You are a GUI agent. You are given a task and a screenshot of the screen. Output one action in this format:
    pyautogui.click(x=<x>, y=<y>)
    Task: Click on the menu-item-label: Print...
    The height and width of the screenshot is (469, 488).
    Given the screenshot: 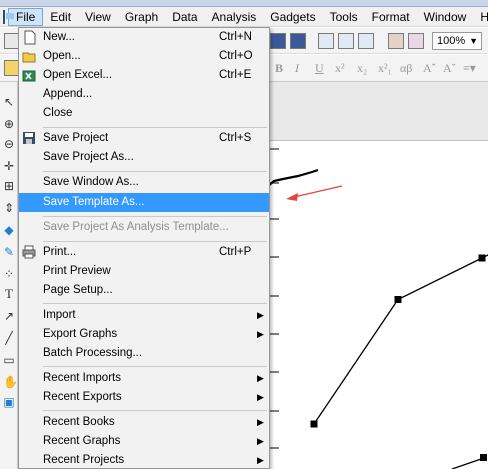 What is the action you would take?
    pyautogui.click(x=60, y=252)
    